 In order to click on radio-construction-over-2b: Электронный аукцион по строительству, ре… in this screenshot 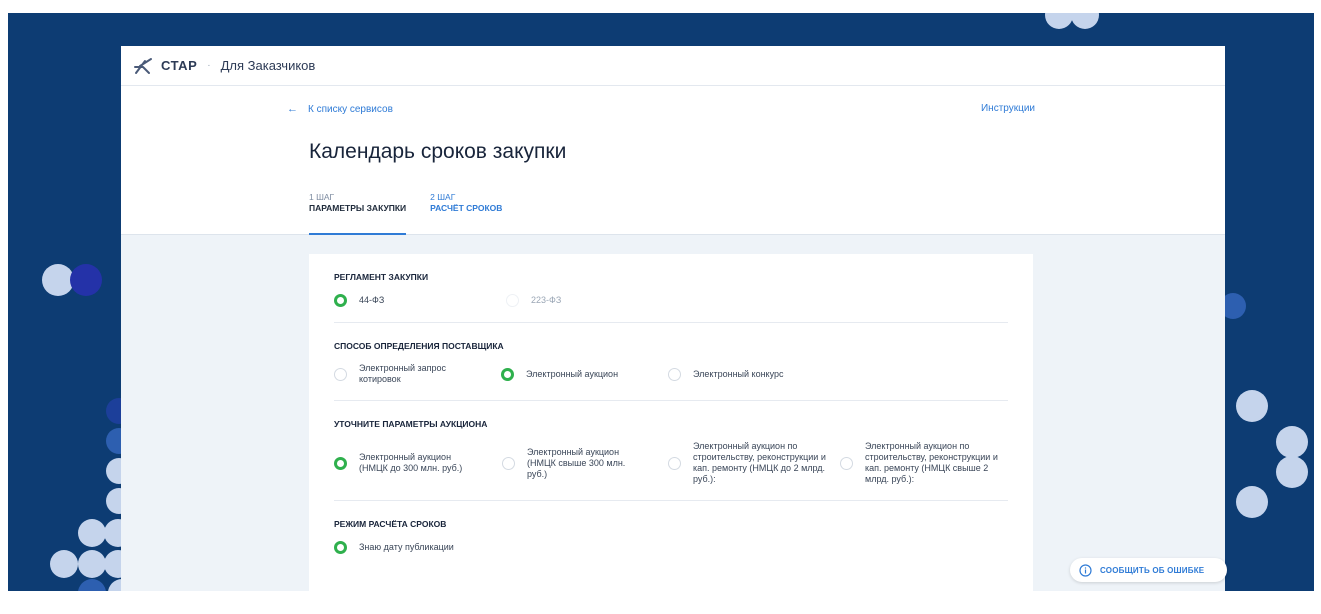, I will do `click(922, 463)`.